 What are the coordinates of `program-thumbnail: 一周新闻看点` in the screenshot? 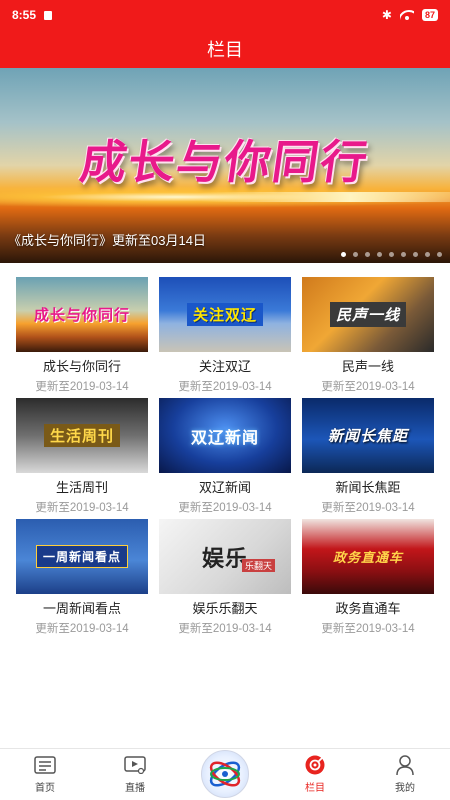 It's located at (82, 556).